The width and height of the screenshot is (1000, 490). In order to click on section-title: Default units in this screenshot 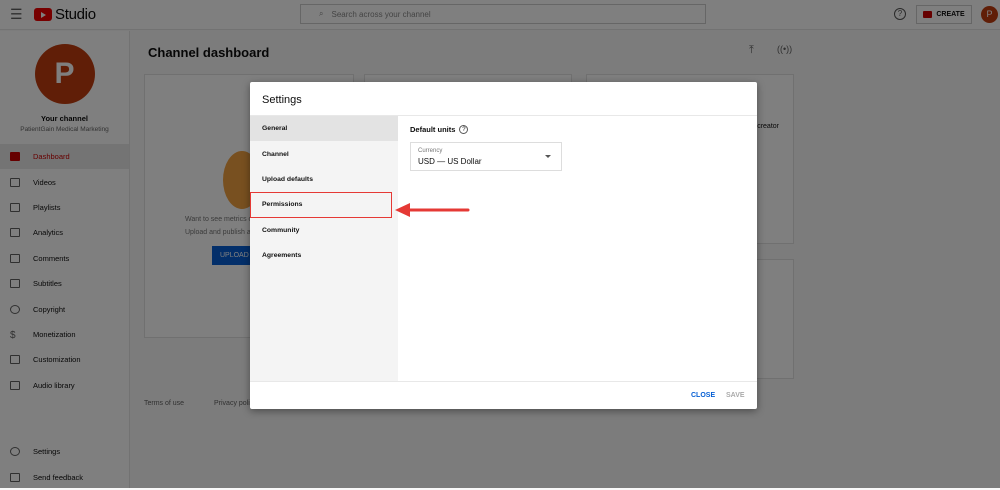, I will do `click(433, 129)`.